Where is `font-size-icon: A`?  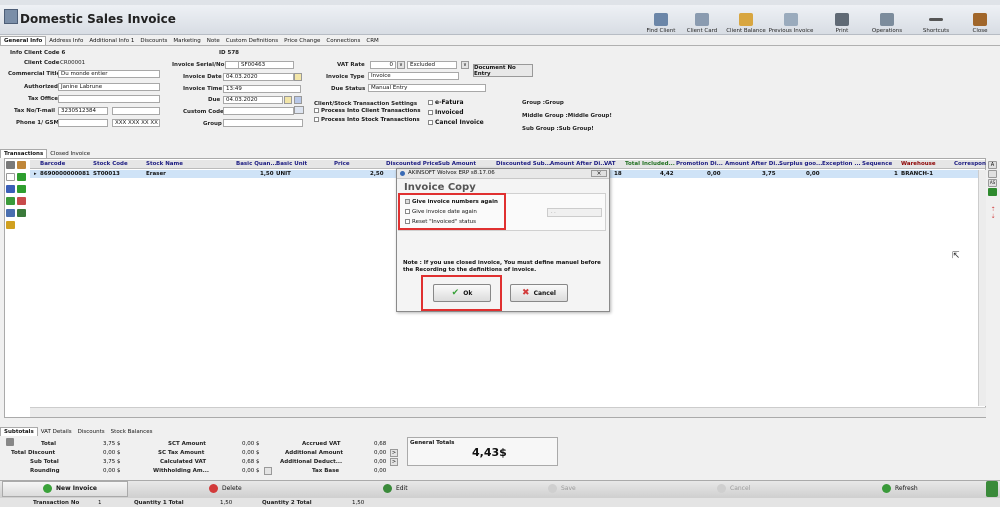
font-size-icon: A is located at coordinates (992, 165).